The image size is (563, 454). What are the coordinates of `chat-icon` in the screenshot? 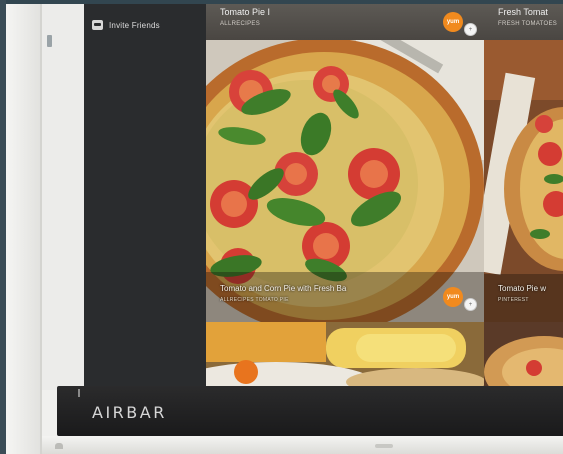 It's located at (97, 25).